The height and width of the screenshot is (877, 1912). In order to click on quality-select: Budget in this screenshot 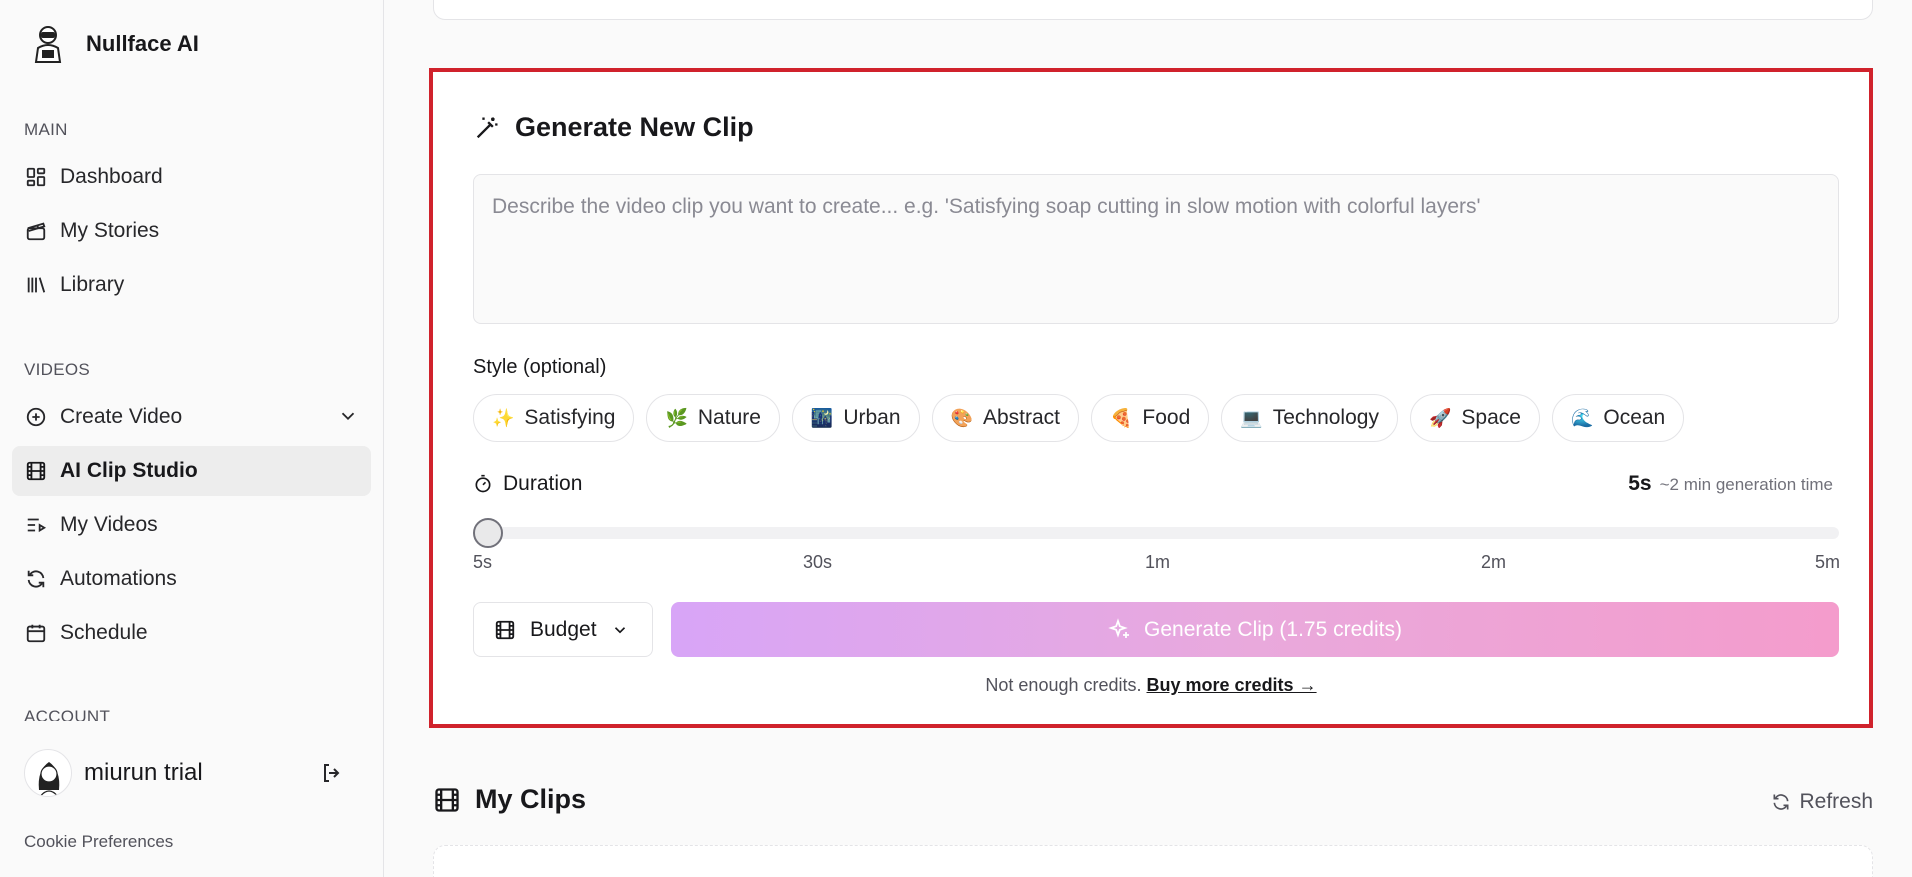, I will do `click(563, 629)`.